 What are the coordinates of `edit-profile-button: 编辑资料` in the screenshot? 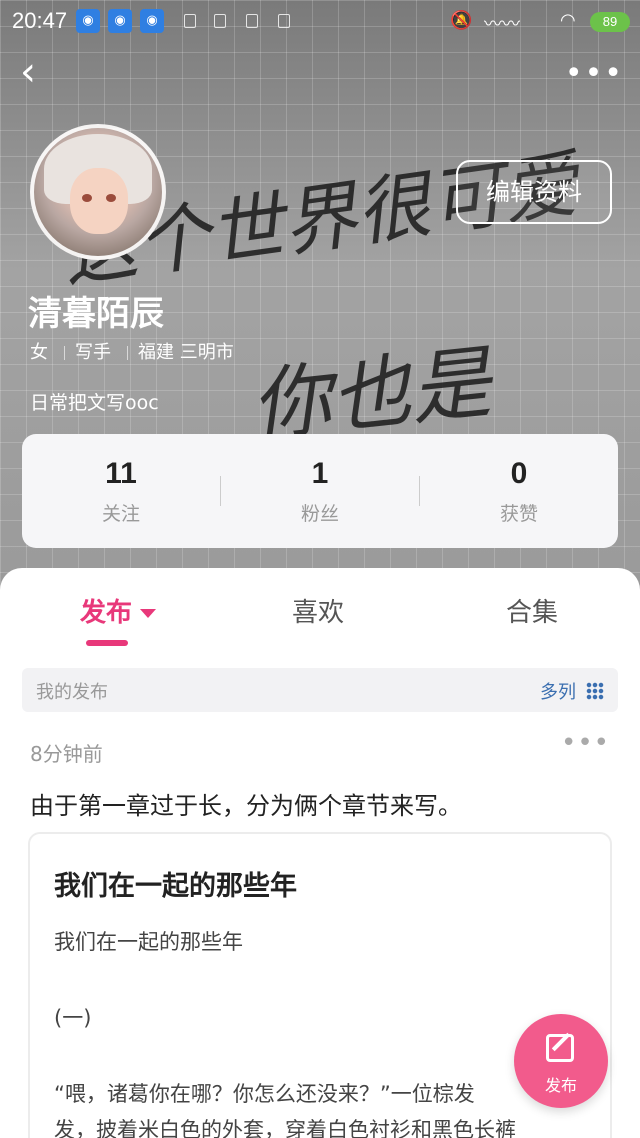 It's located at (534, 192).